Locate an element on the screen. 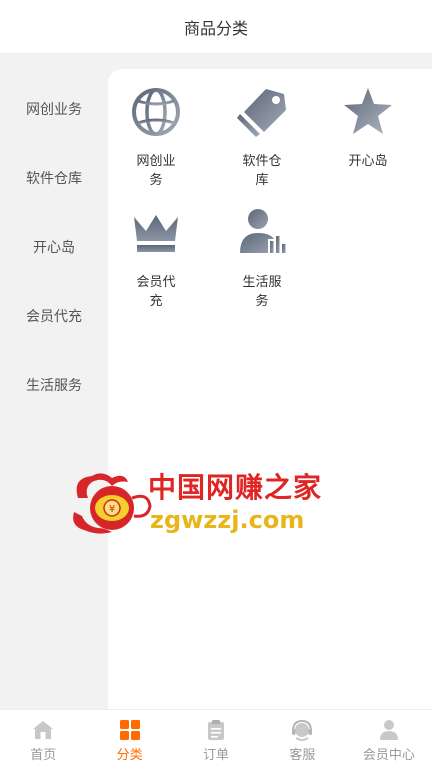  tab-label: 会员中心 is located at coordinates (388, 755).